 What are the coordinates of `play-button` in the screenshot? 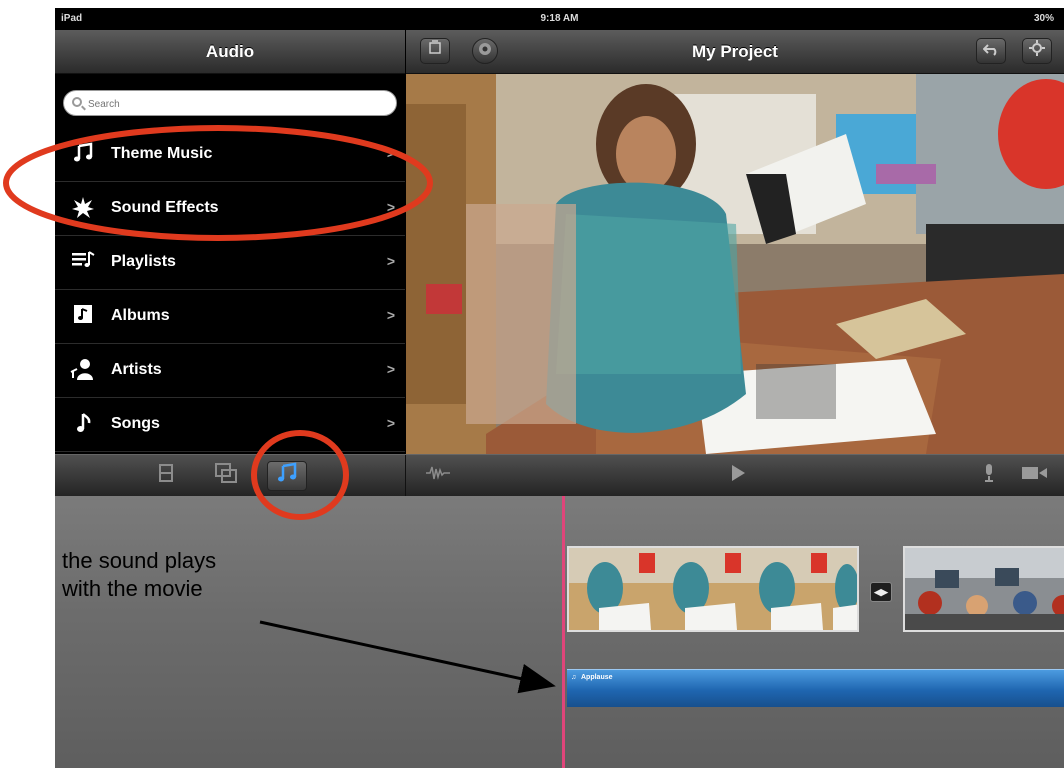 It's located at (738, 476).